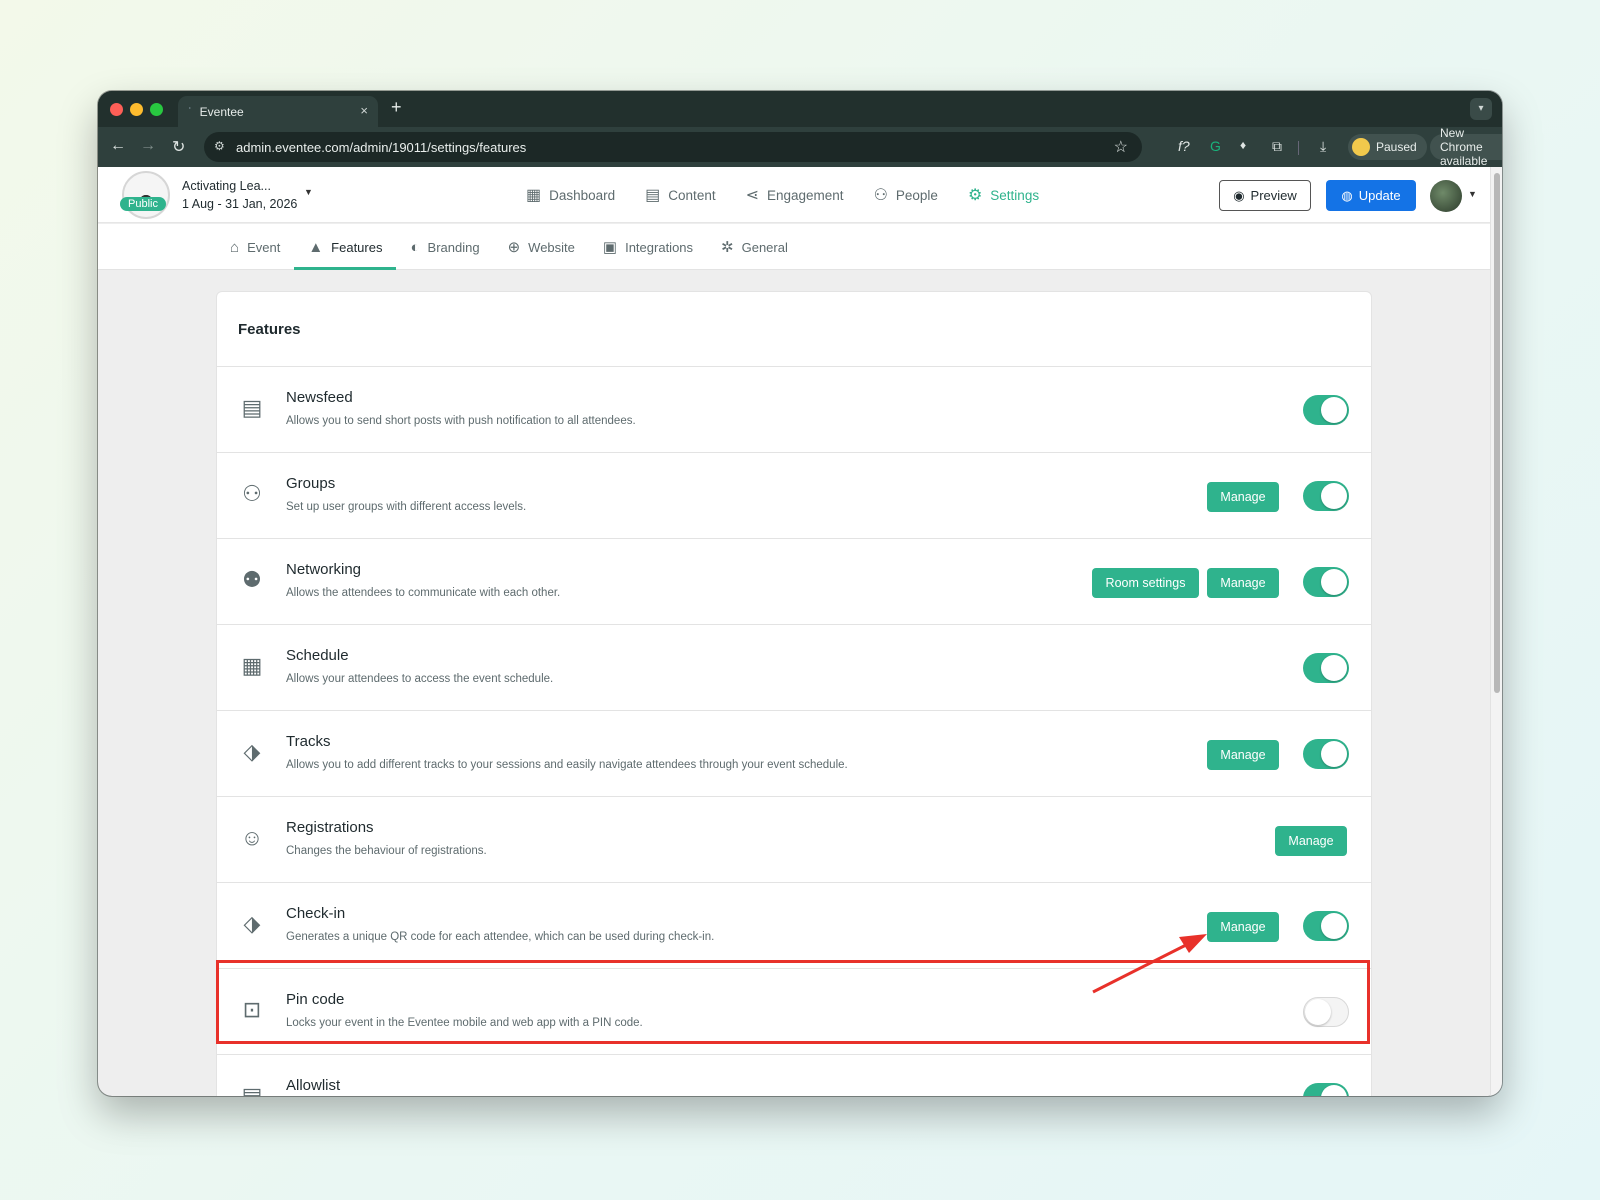 The width and height of the screenshot is (1600, 1200). I want to click on formula-extension-icon: f?, so click(1184, 146).